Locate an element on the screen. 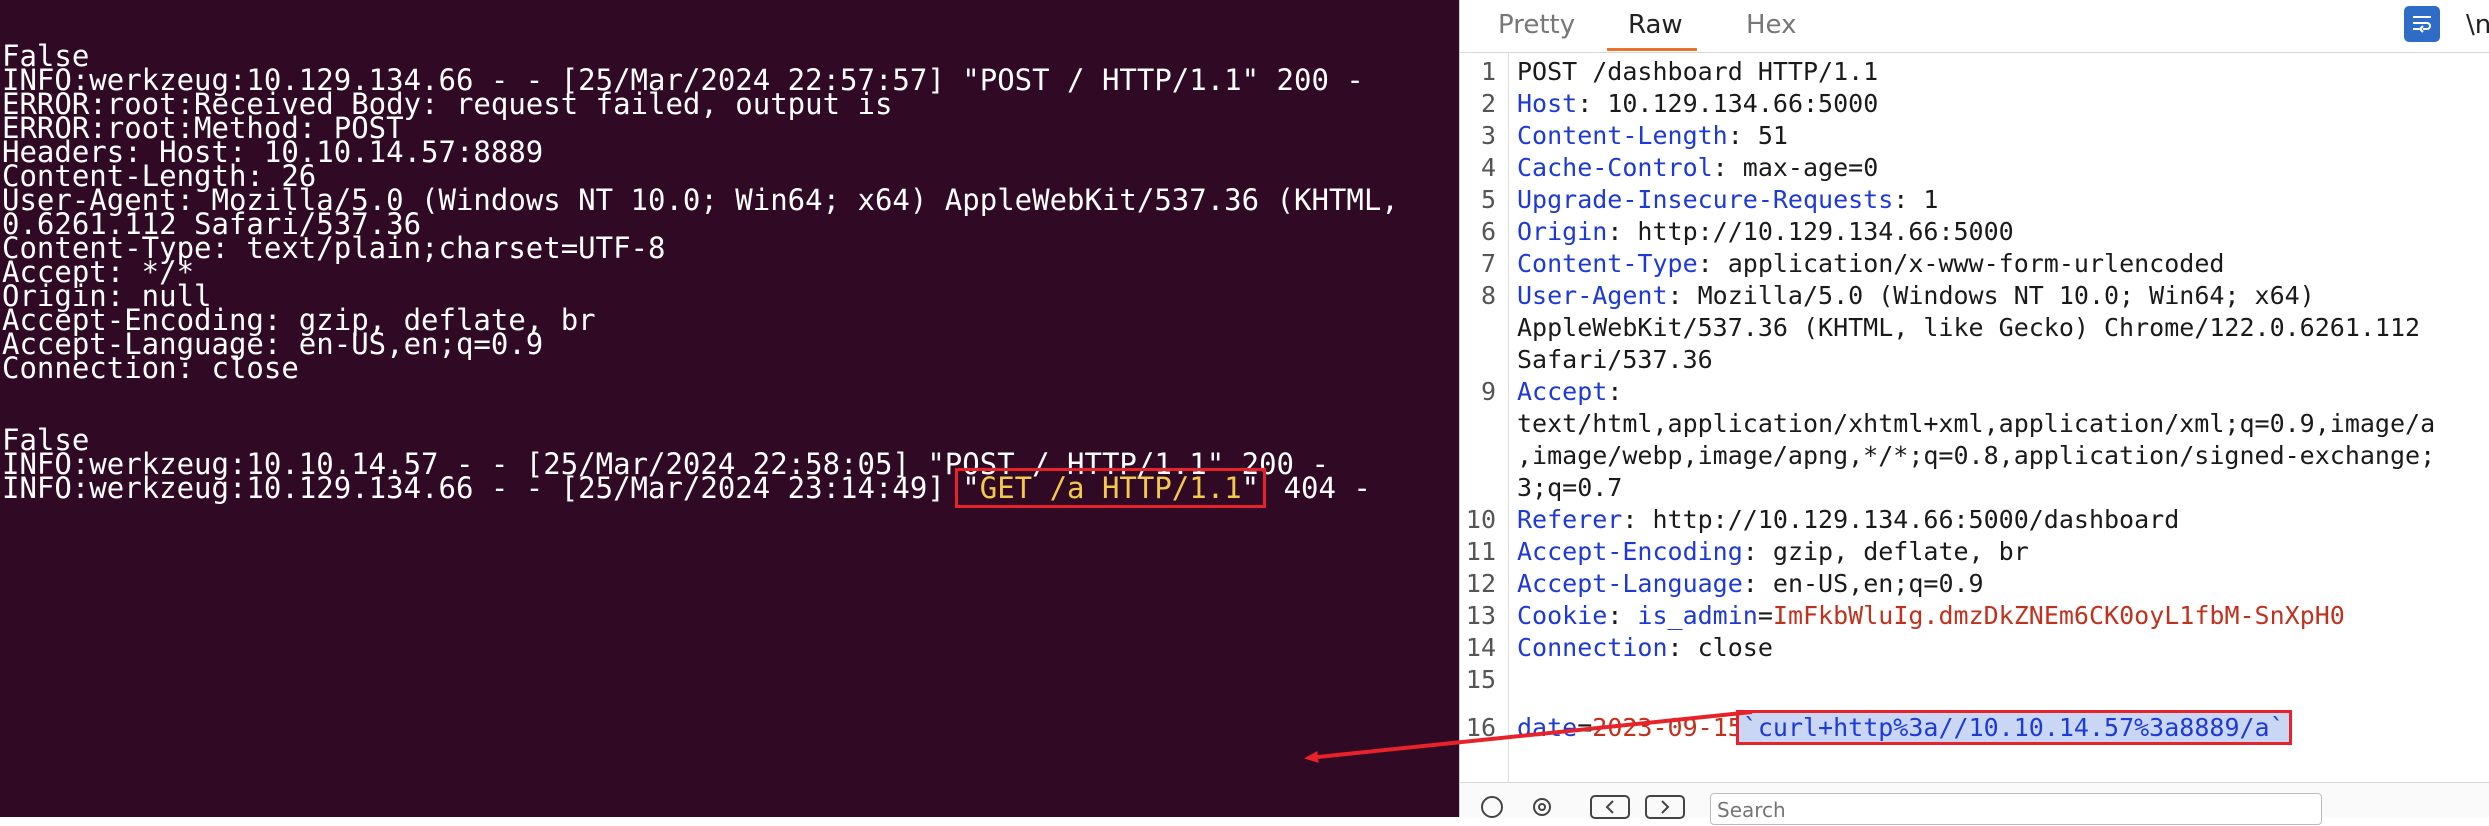 The image size is (2489, 826). cookie-name: is_admin is located at coordinates (1697, 615).